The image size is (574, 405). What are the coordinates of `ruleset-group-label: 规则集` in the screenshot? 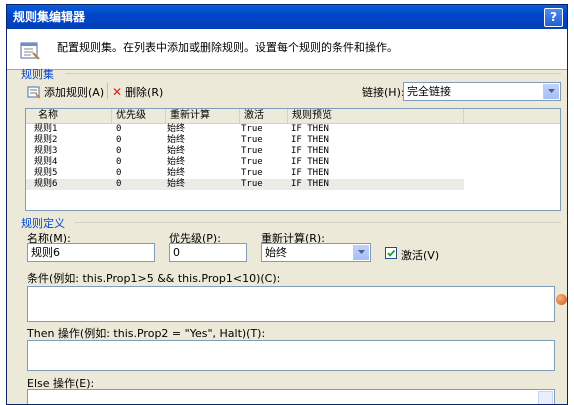 It's located at (37, 74).